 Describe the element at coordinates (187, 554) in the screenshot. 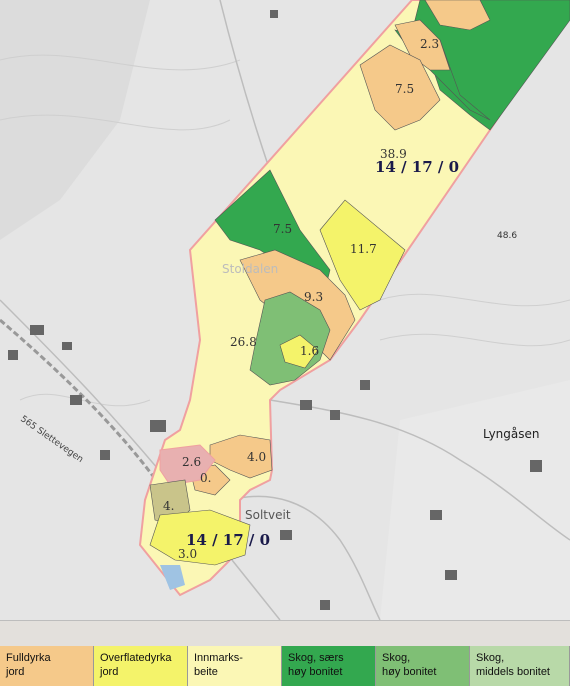

I see `area-label: 3.0` at that location.